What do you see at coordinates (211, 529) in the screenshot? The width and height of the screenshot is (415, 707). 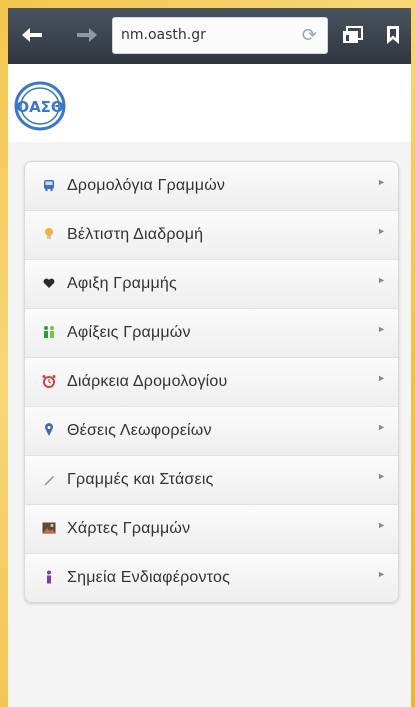 I see `menu-item-line-maps: Χάρτες Γραμμών ►` at bounding box center [211, 529].